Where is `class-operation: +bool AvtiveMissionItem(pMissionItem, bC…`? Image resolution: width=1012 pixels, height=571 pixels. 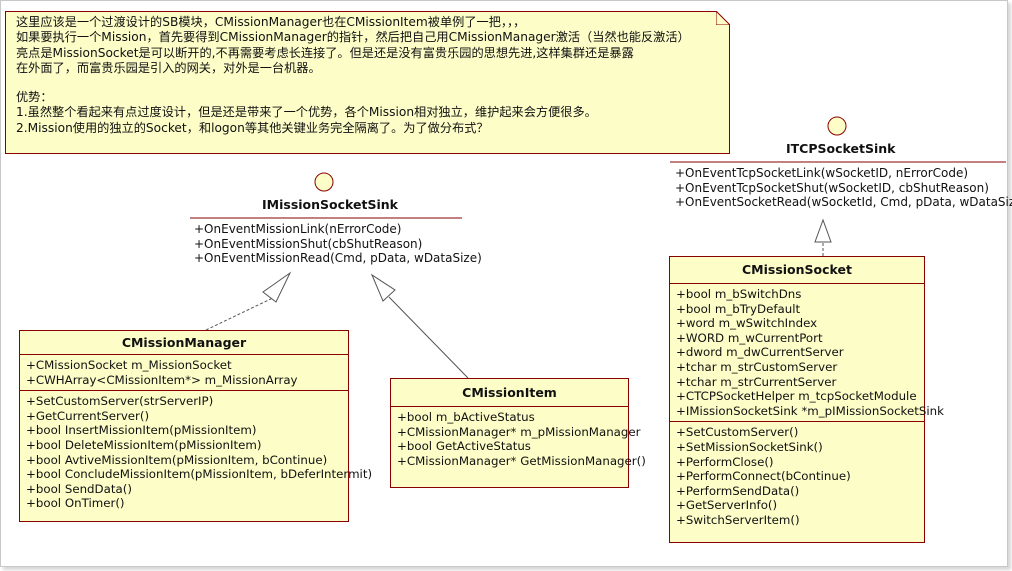
class-operation: +bool AvtiveMissionItem(pMissionItem, bC… is located at coordinates (177, 459).